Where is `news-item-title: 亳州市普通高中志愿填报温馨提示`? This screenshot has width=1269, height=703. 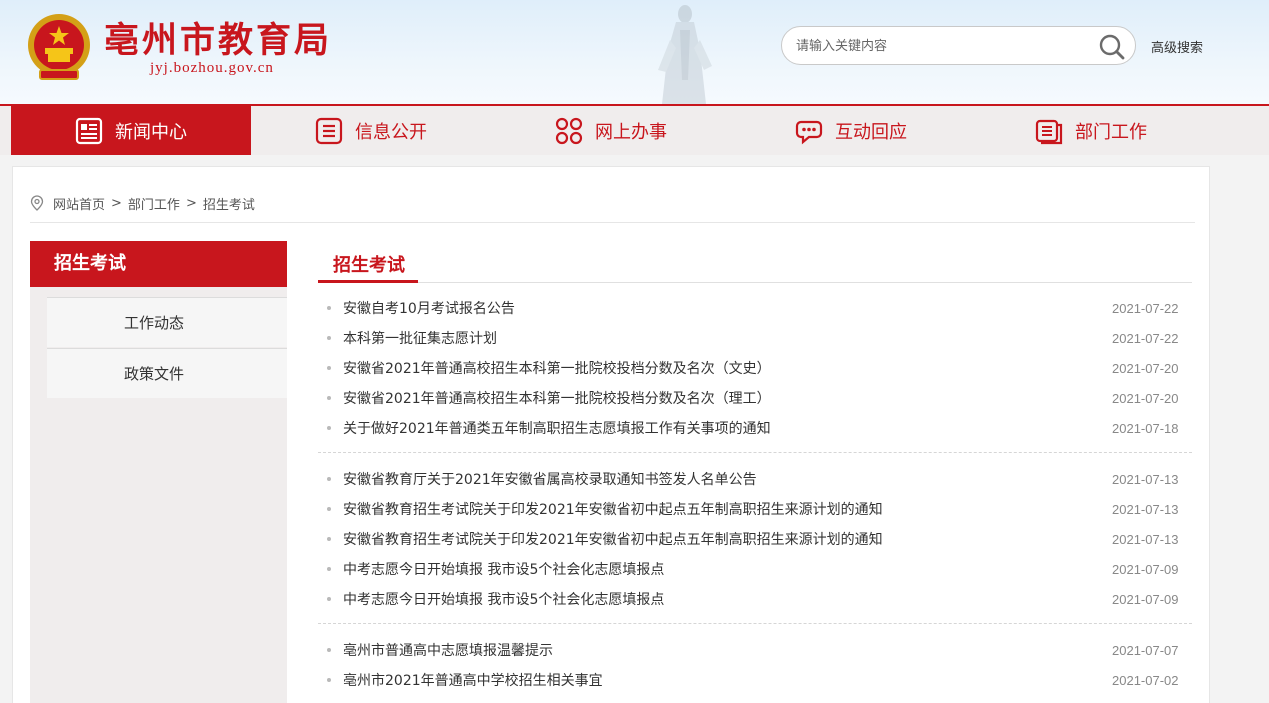
news-item-title: 亳州市普通高中志愿填报温馨提示 is located at coordinates (727, 650).